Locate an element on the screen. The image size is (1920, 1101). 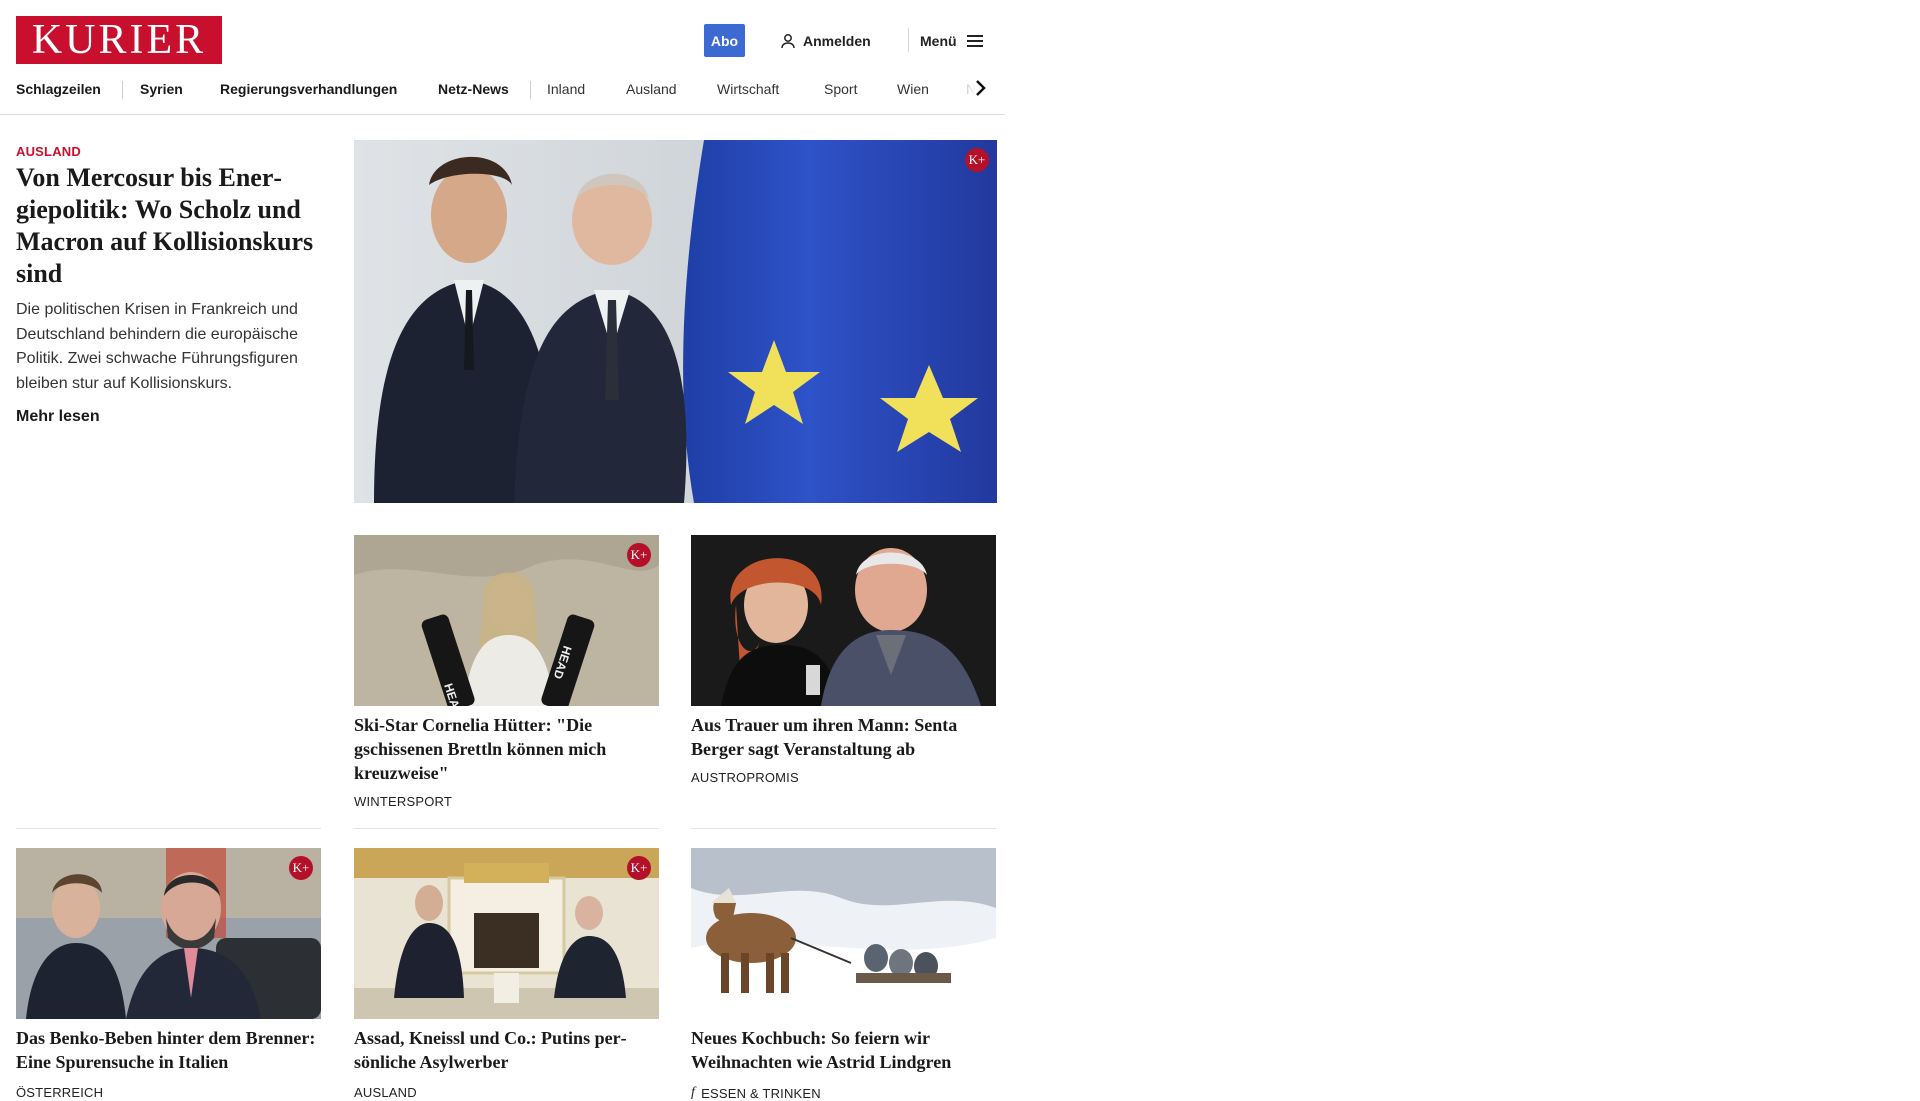
chevron-right-icon is located at coordinates (980, 88).